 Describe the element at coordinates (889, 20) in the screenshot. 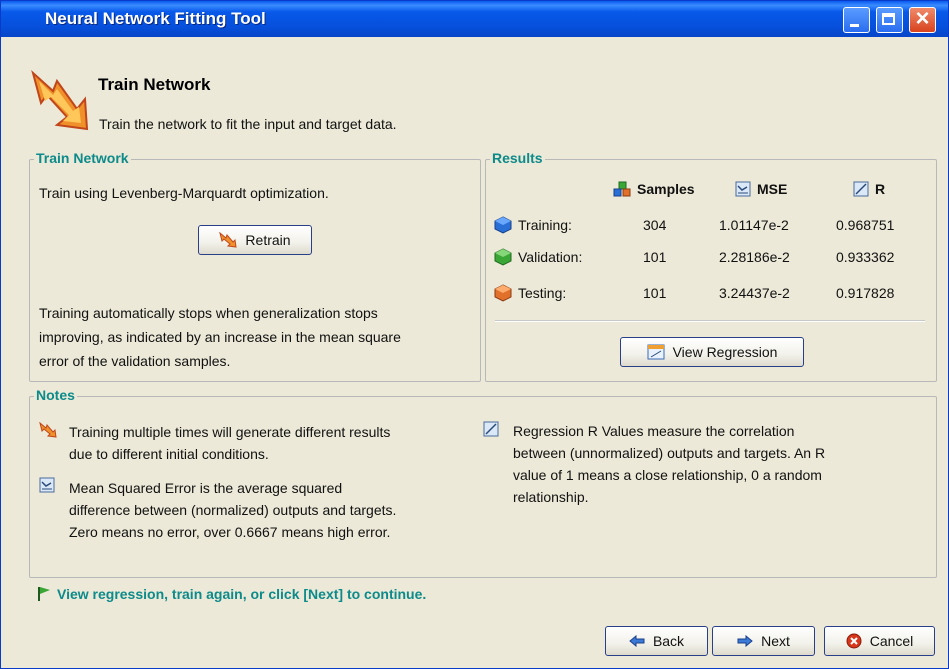

I see `maximize-button` at that location.